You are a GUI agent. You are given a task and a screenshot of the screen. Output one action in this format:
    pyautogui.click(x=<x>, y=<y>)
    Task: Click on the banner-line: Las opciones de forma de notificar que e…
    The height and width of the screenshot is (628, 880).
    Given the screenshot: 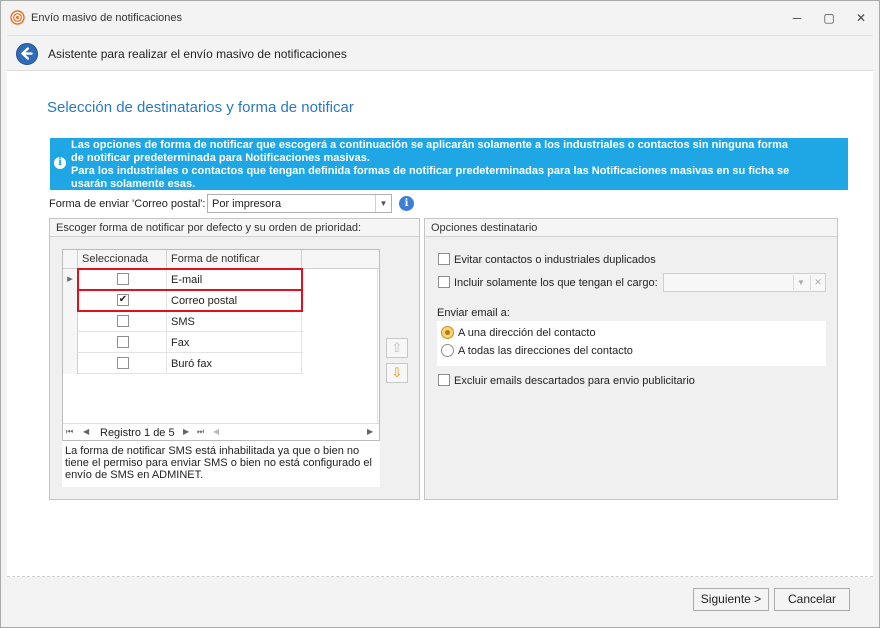 What is the action you would take?
    pyautogui.click(x=430, y=145)
    